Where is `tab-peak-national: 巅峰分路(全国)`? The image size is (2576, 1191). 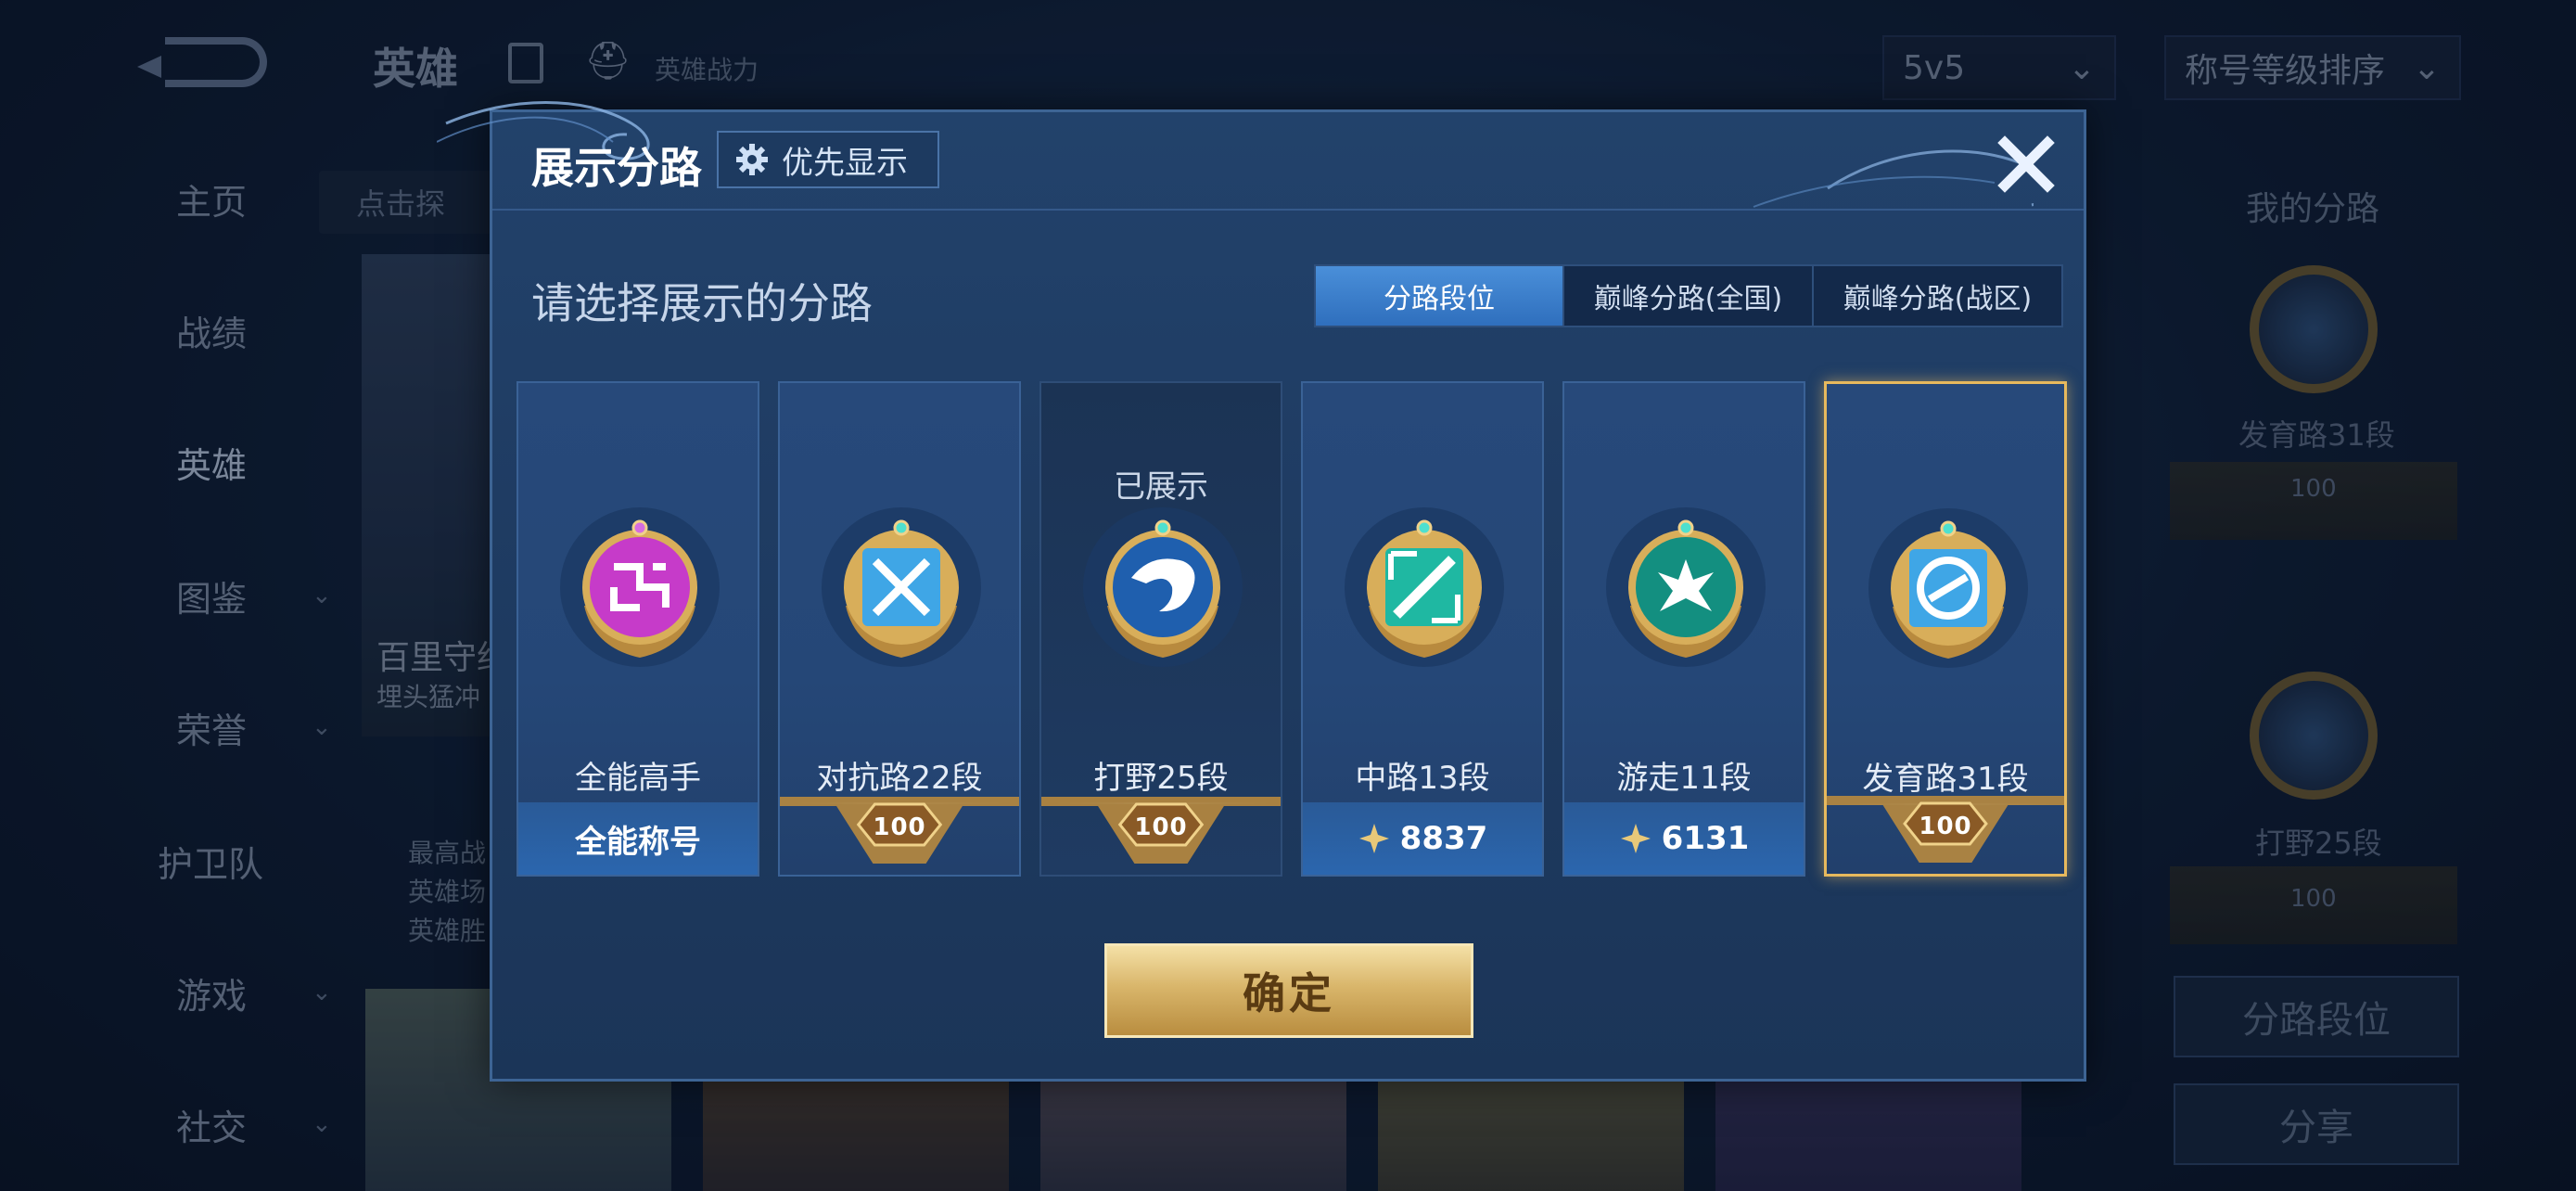
tab-peak-national: 巅峰分路(全国) is located at coordinates (1689, 296).